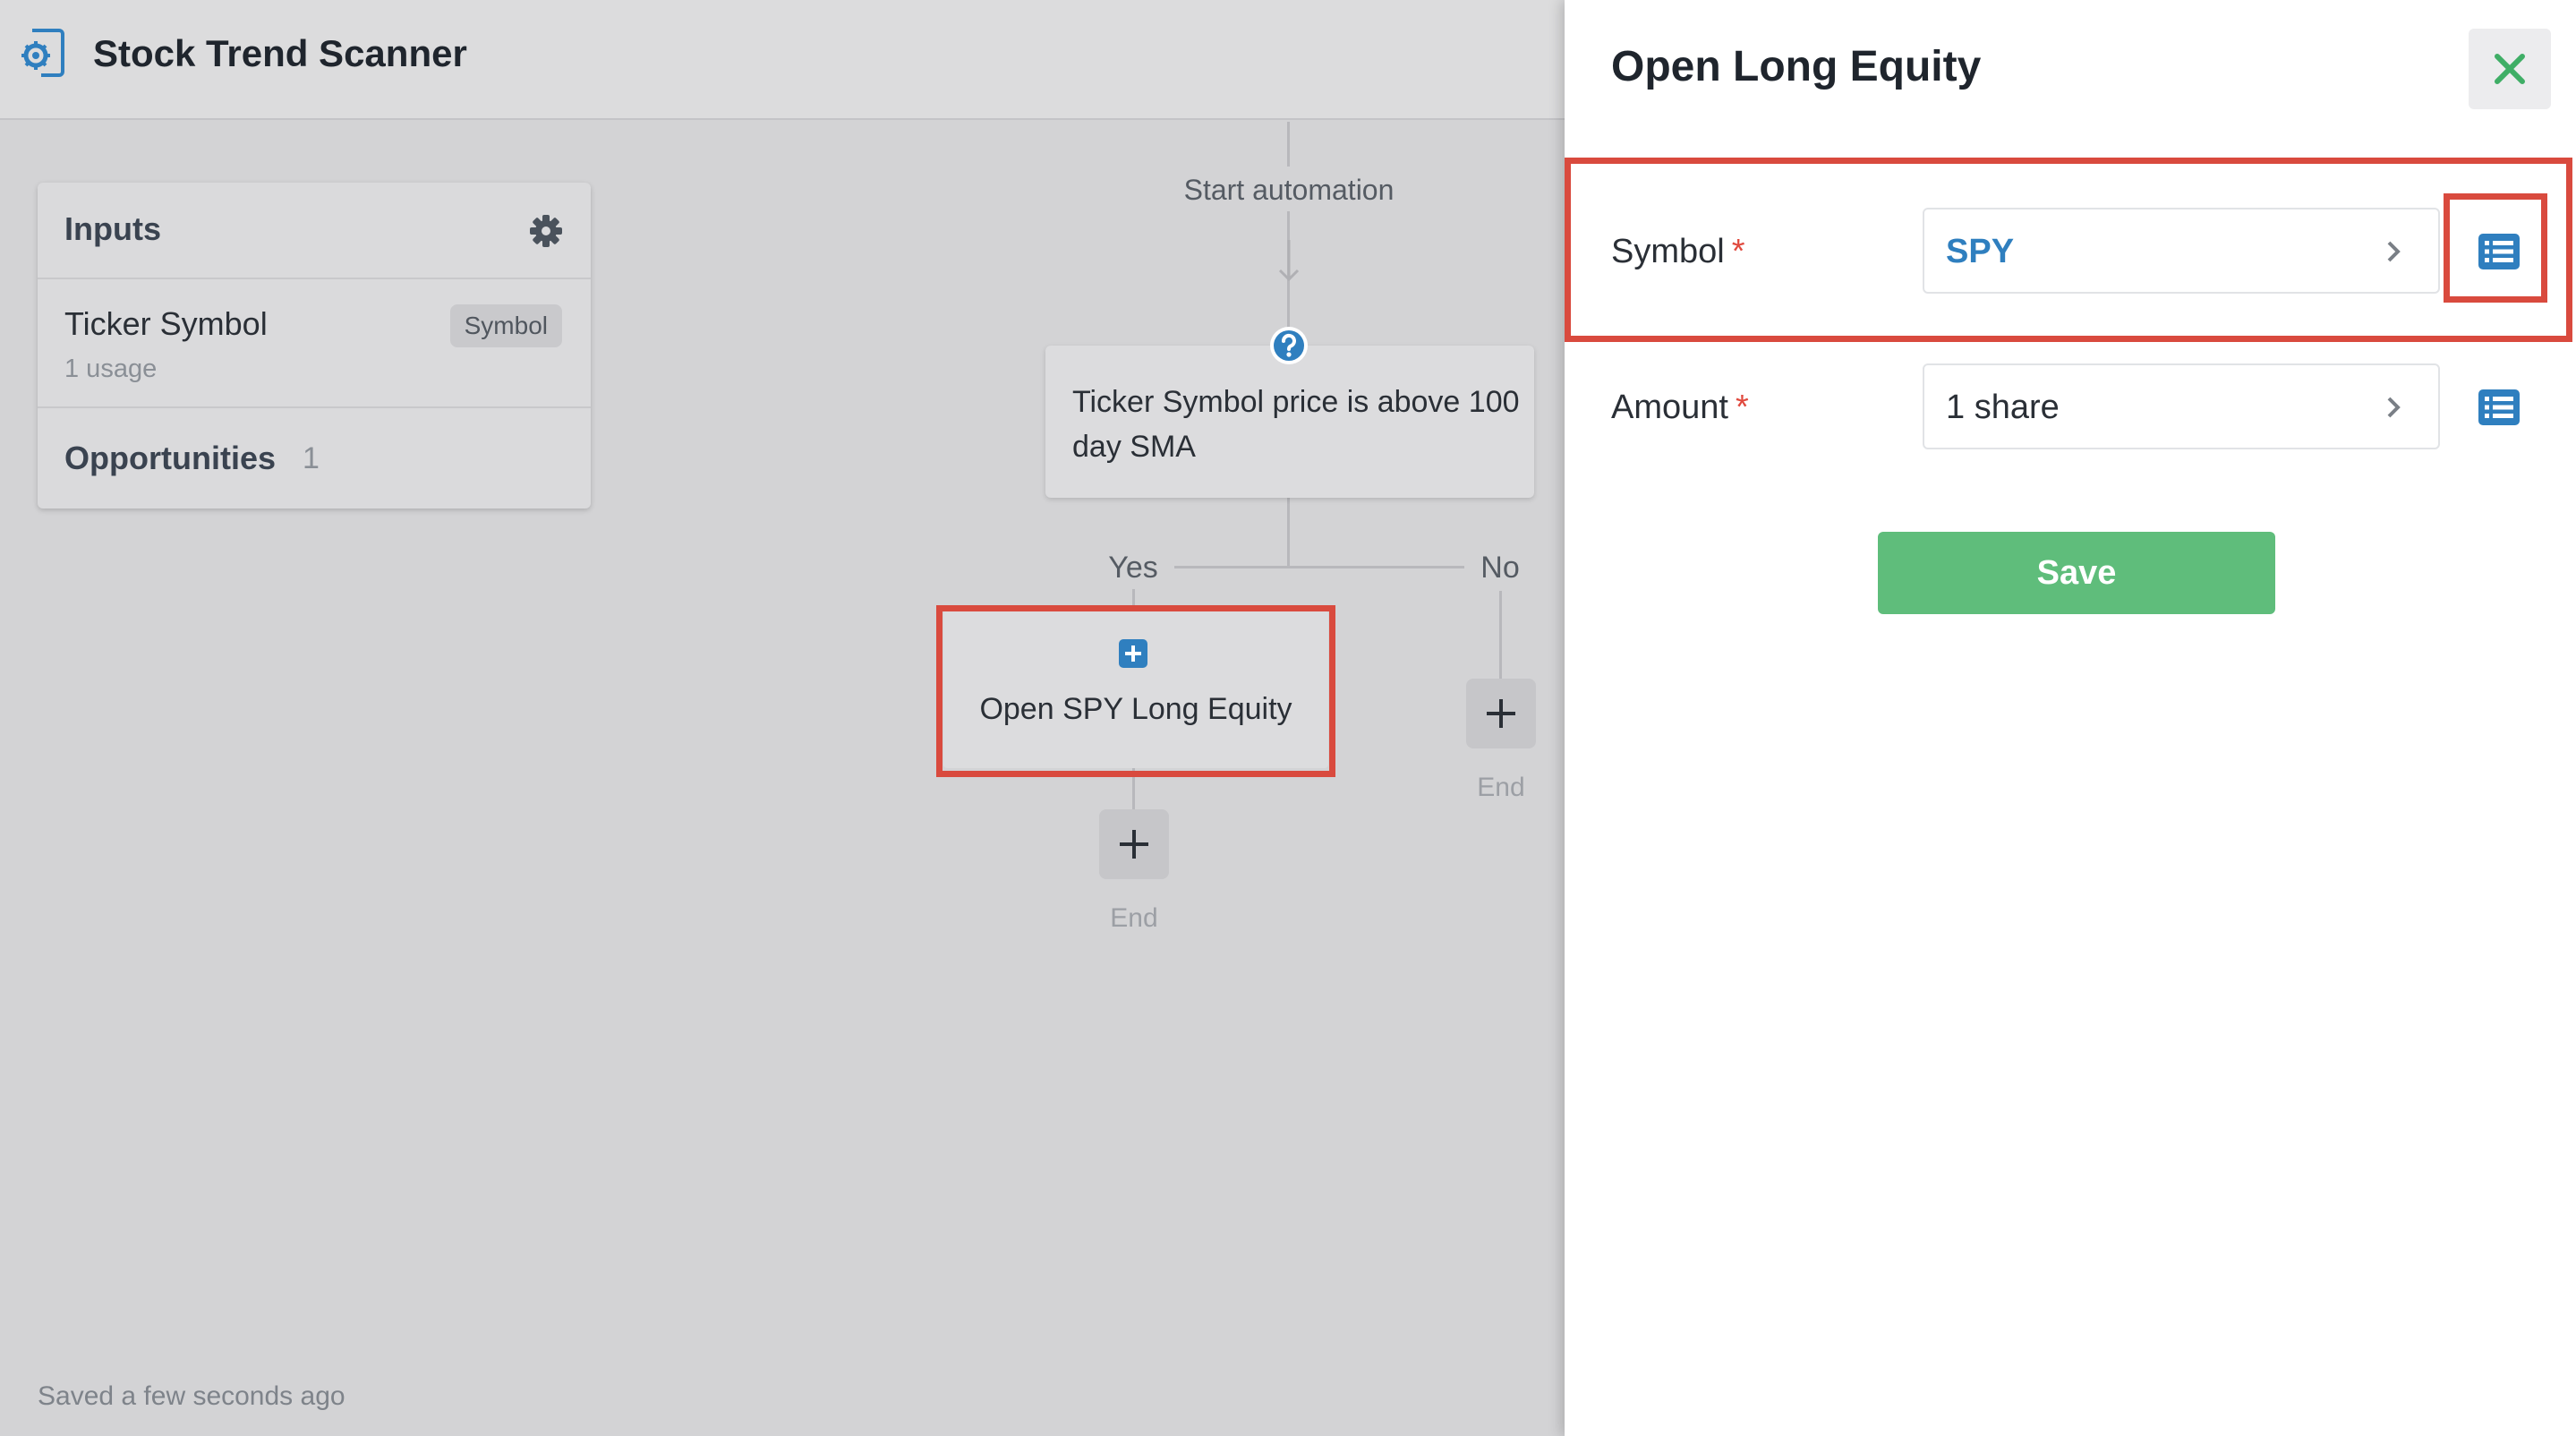 The height and width of the screenshot is (1436, 2576). What do you see at coordinates (546, 231) in the screenshot?
I see `gear-icon` at bounding box center [546, 231].